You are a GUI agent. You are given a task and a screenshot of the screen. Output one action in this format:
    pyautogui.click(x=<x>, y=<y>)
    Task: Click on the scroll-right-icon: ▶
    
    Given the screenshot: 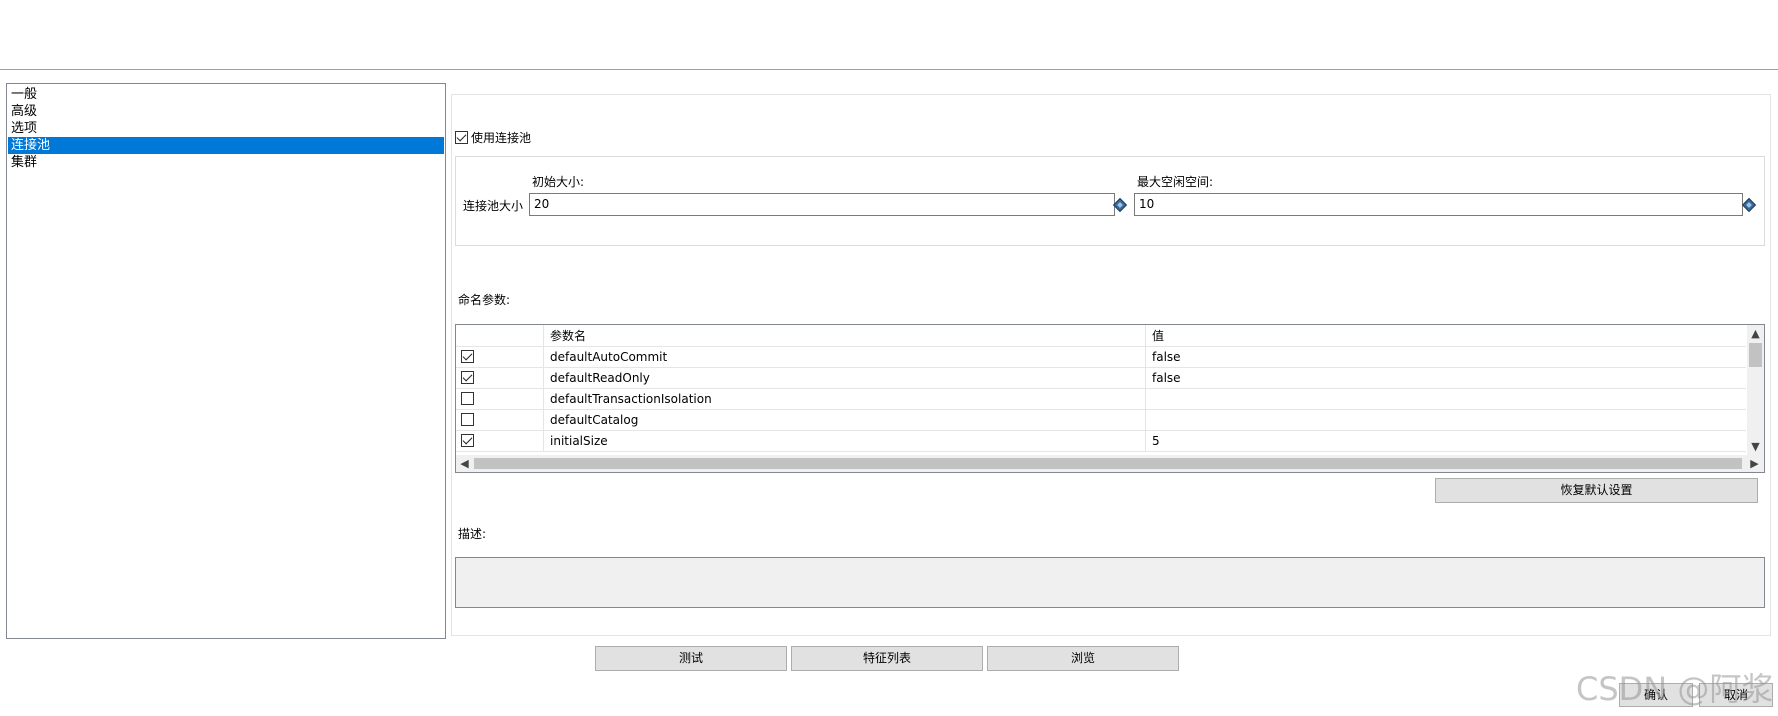 What is the action you would take?
    pyautogui.click(x=1754, y=463)
    